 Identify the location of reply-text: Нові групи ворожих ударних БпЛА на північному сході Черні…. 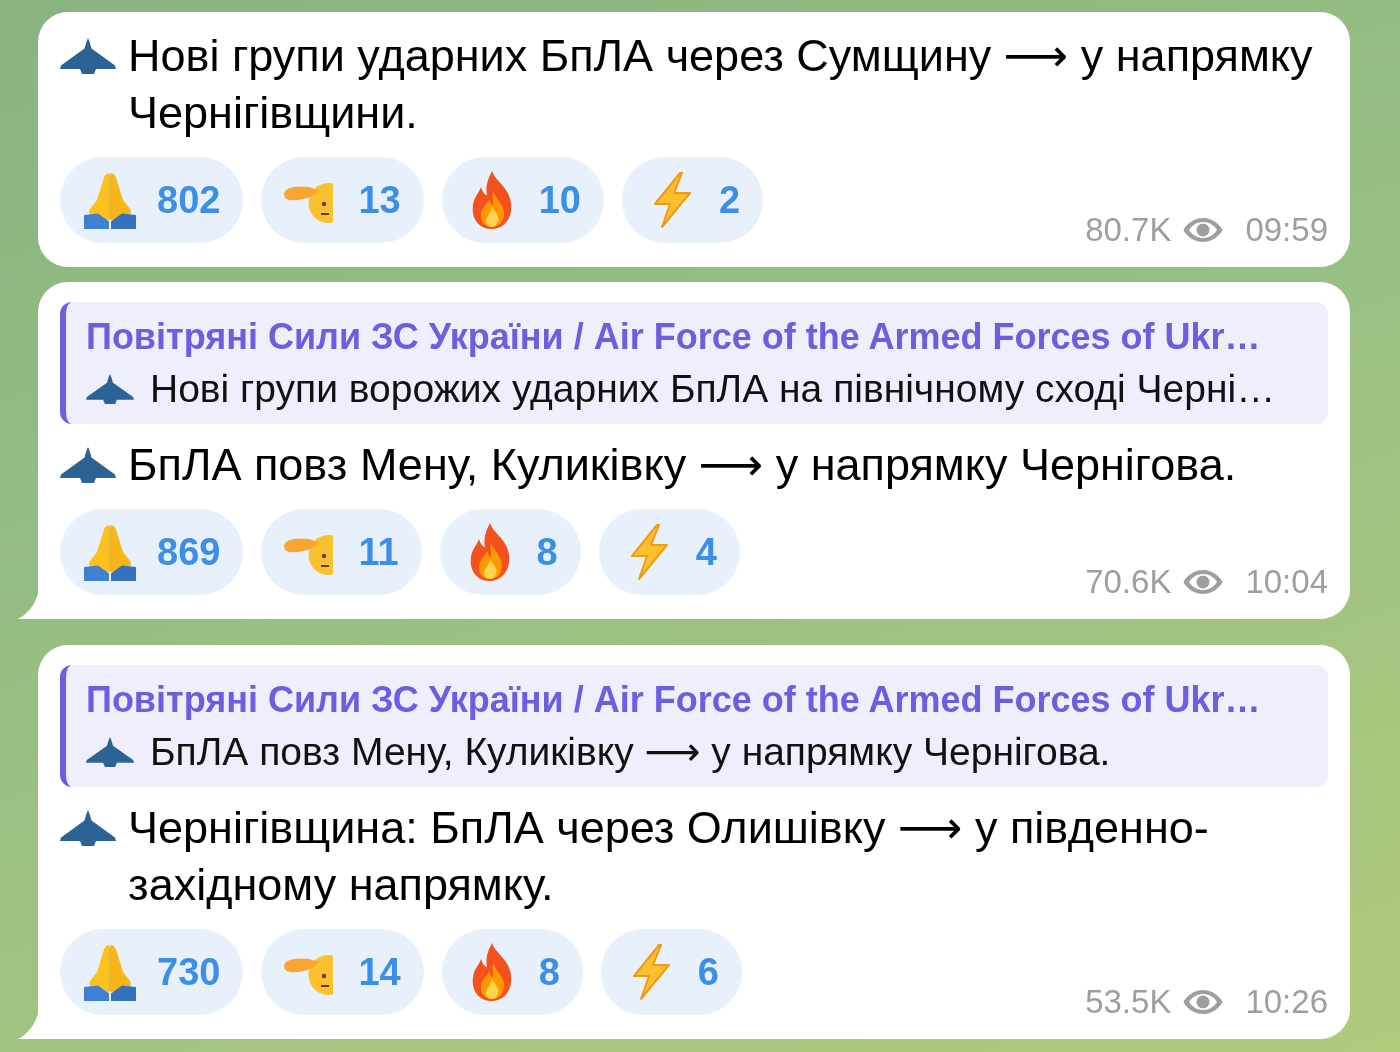
(713, 389).